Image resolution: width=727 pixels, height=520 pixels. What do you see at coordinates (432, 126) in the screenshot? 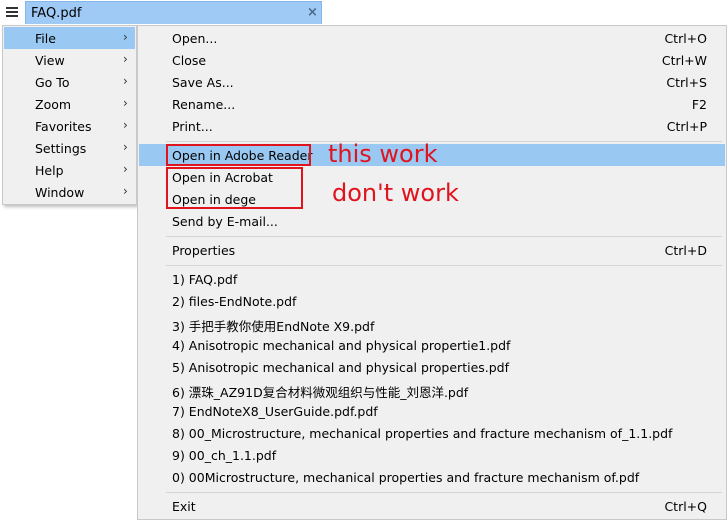
I see `print-menu-item: Print... Ctrl+P` at bounding box center [432, 126].